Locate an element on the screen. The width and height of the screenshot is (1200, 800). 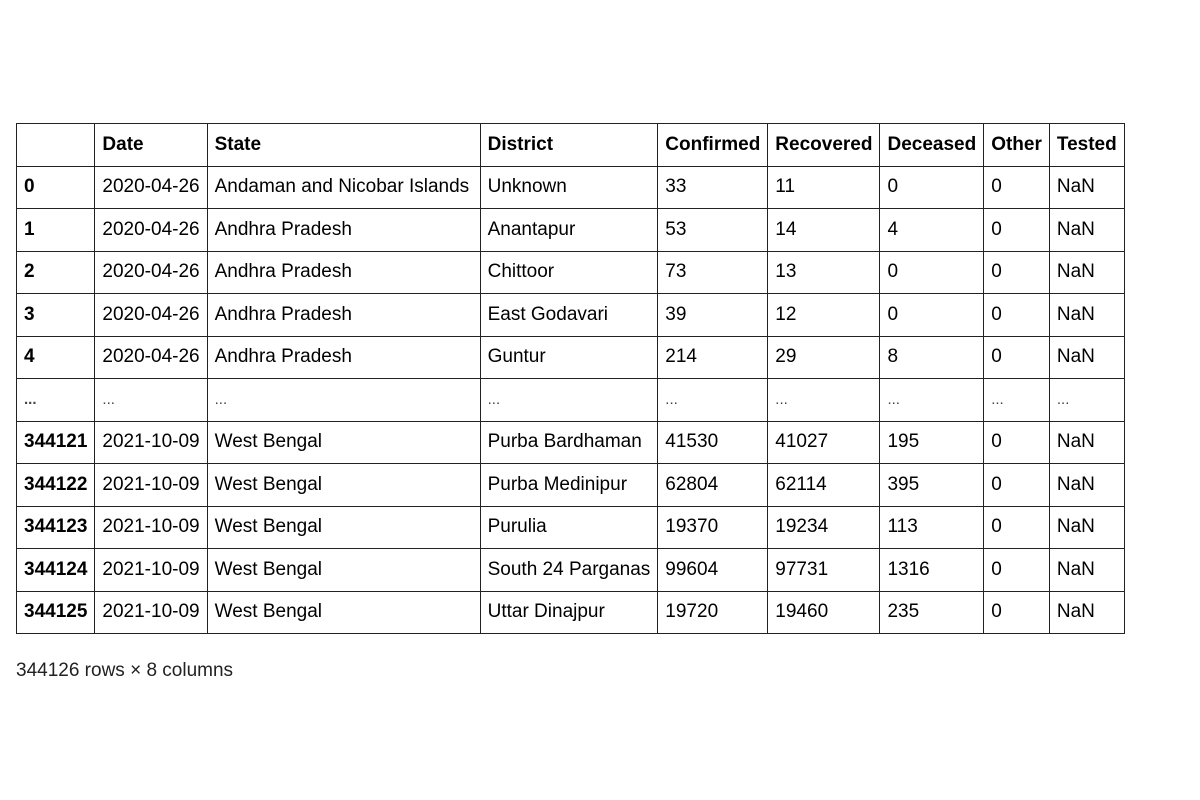
table-cell: 99604 is located at coordinates (713, 570).